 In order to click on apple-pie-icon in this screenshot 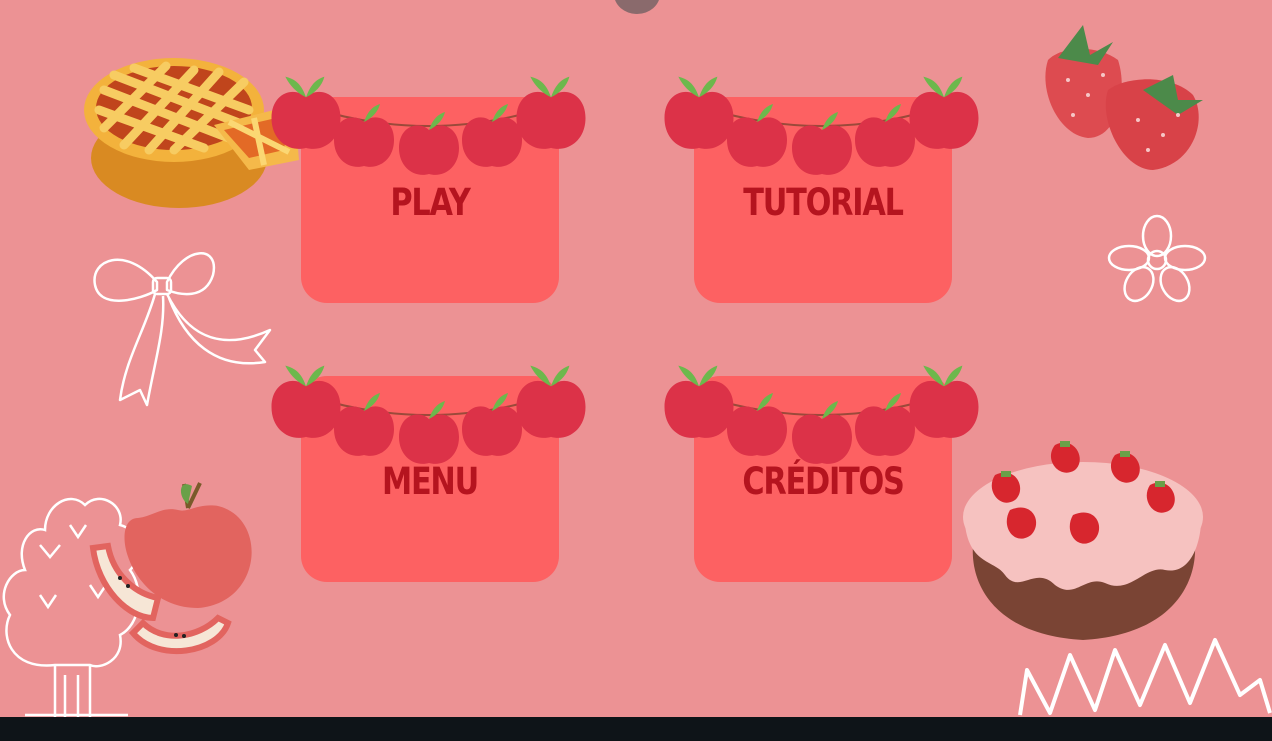, I will do `click(191, 133)`.